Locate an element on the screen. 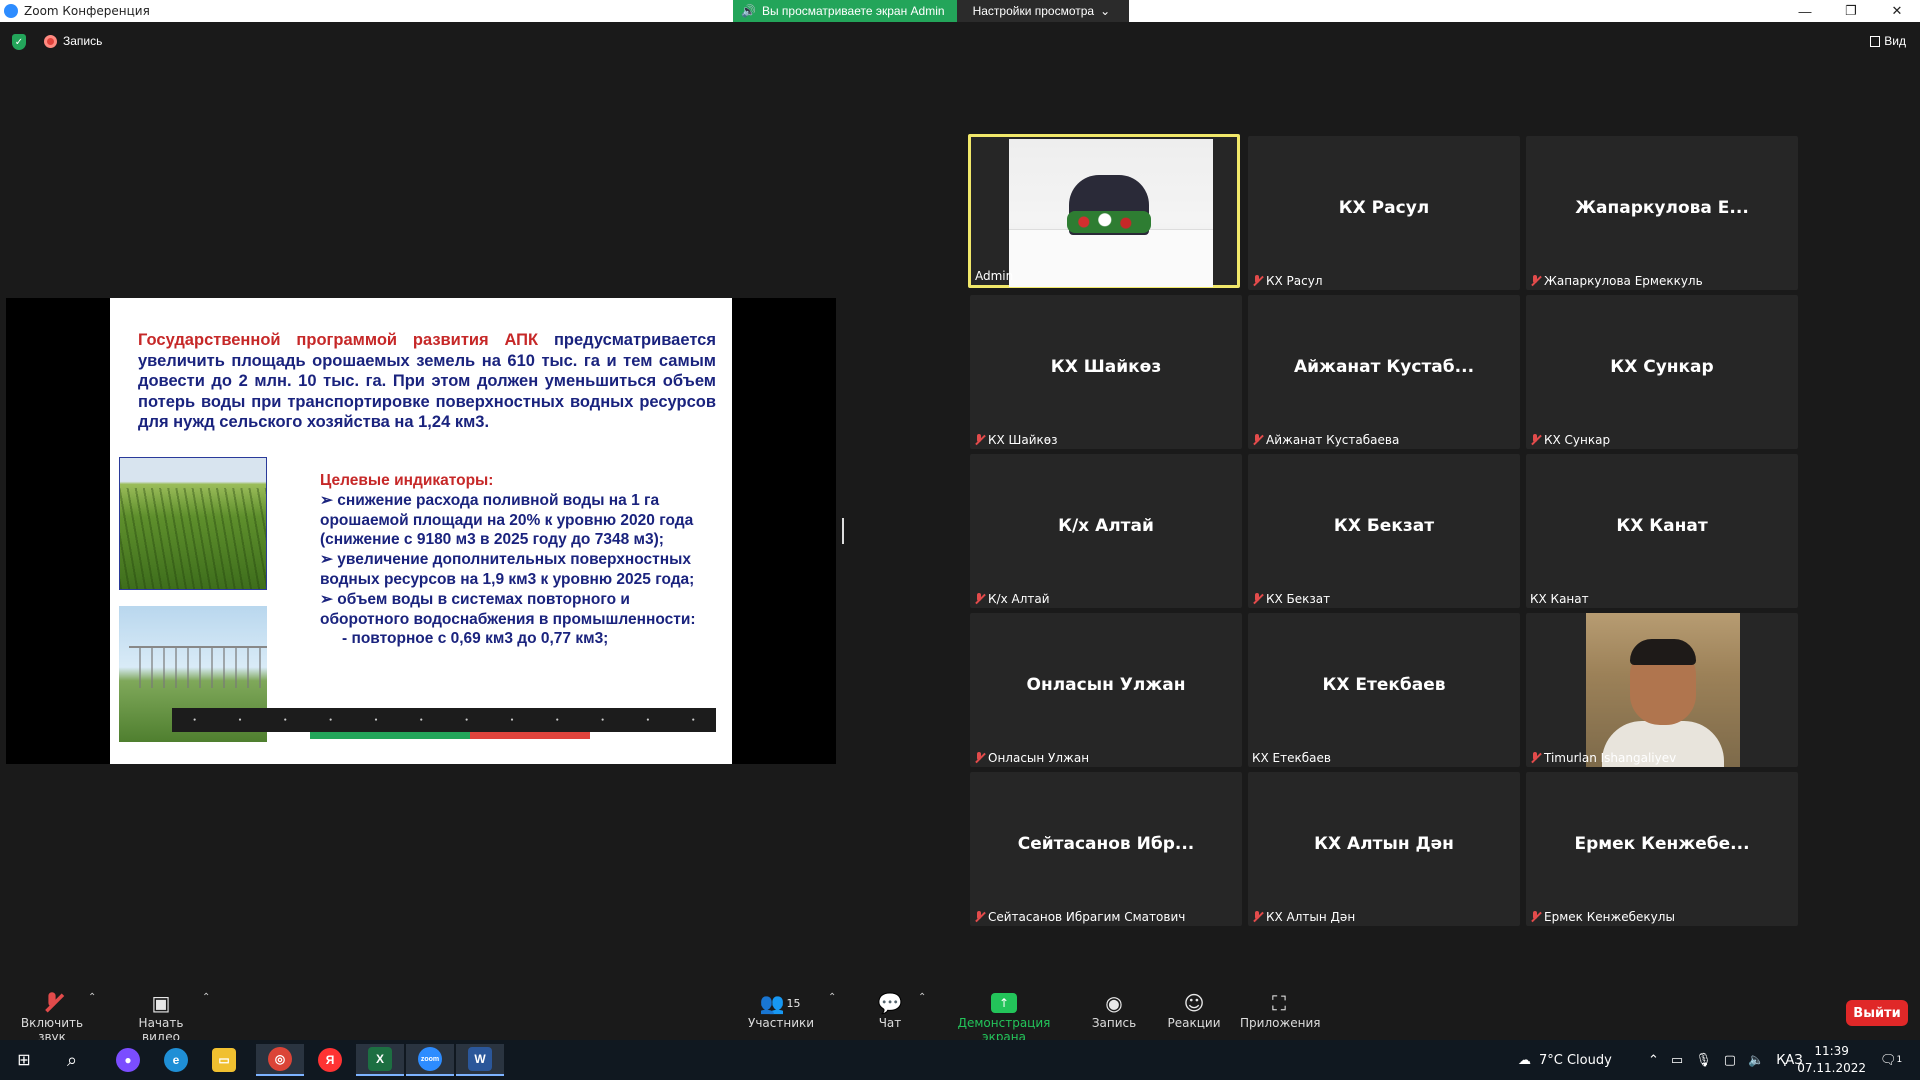 The image size is (1920, 1080). apps-button: ⛶ Приложения is located at coordinates (1280, 1010).